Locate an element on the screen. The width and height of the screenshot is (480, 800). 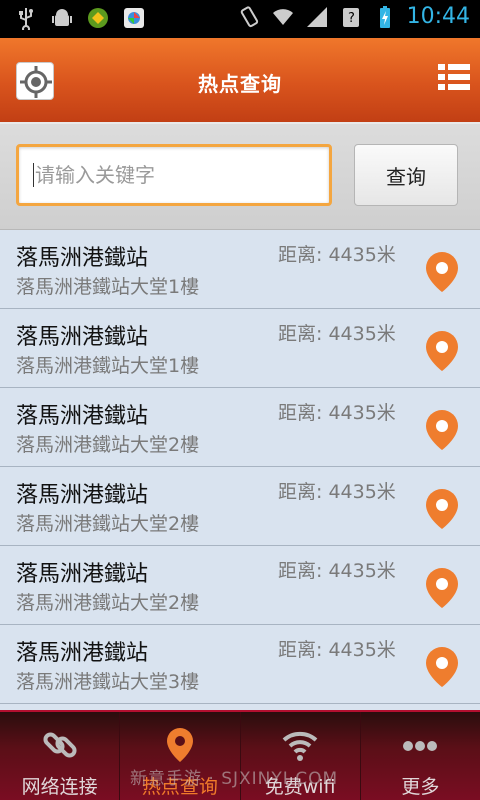
status-bar: ? 10:44 is located at coordinates (240, 19).